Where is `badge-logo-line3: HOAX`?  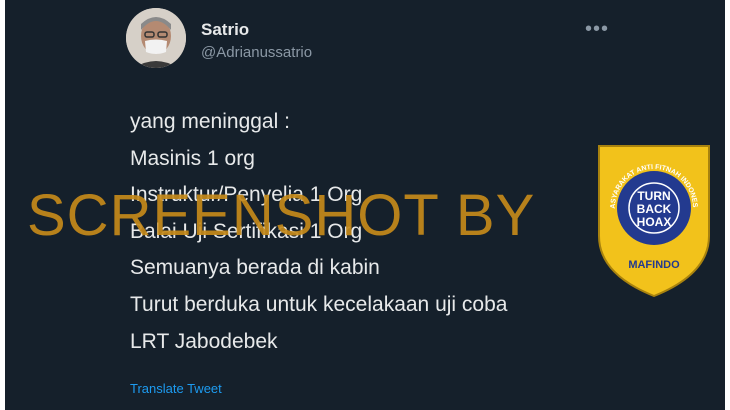
badge-logo-line3: HOAX is located at coordinates (654, 222).